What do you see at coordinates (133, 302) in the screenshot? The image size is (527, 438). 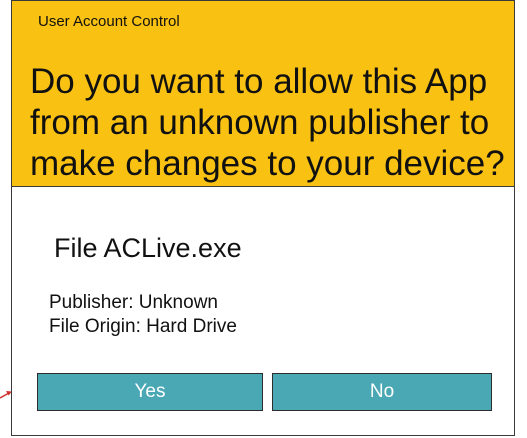 I see `publisher-info: Publisher: Unknown` at bounding box center [133, 302].